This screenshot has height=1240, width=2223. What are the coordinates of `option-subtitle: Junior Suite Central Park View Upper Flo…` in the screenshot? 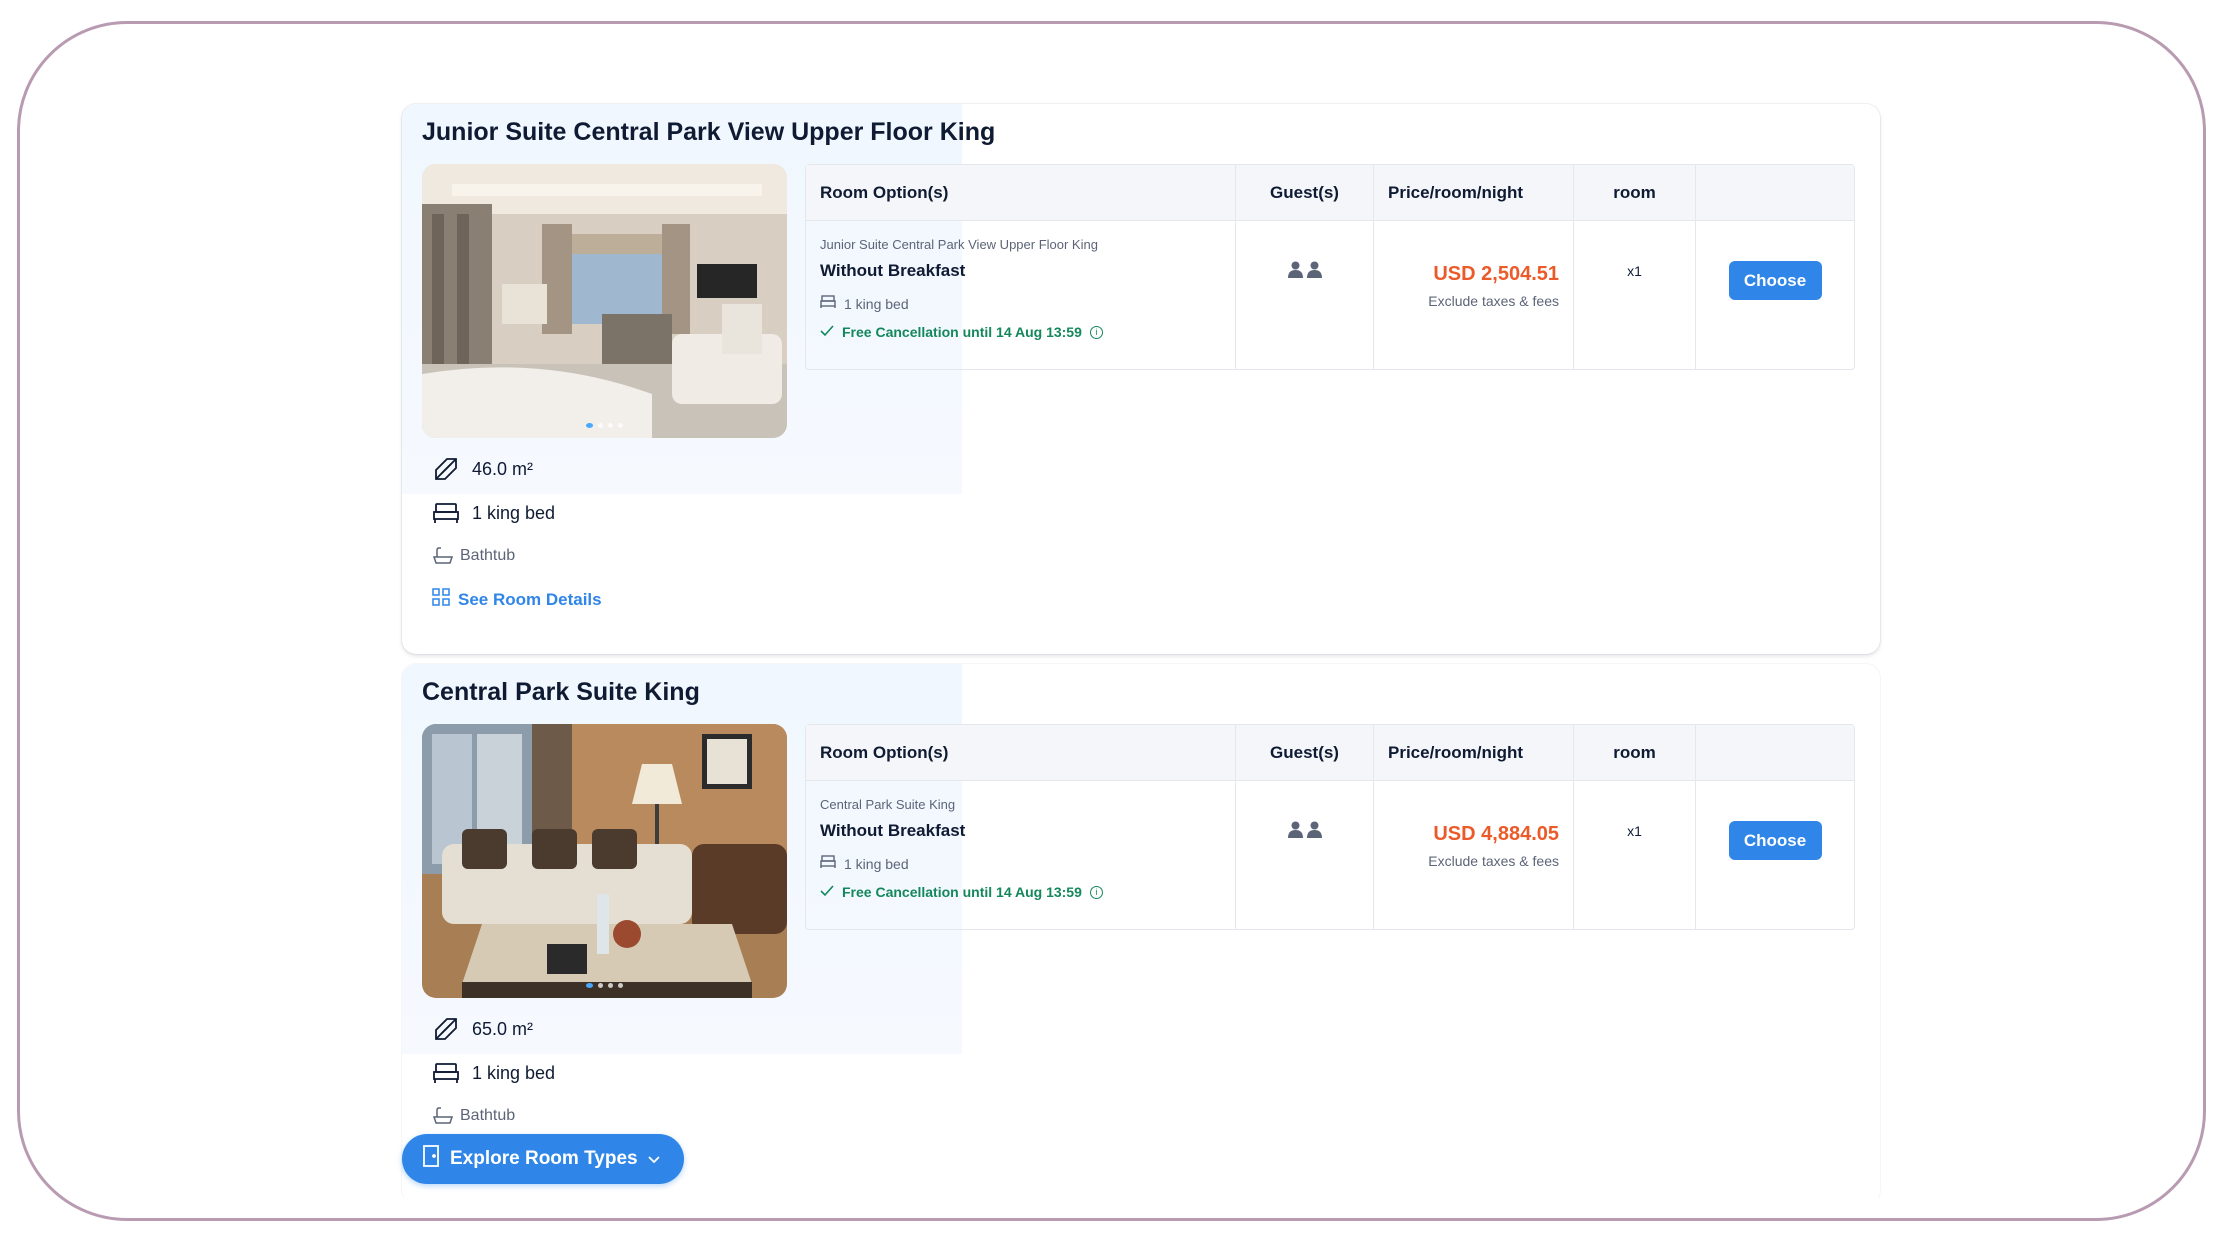 It's located at (959, 244).